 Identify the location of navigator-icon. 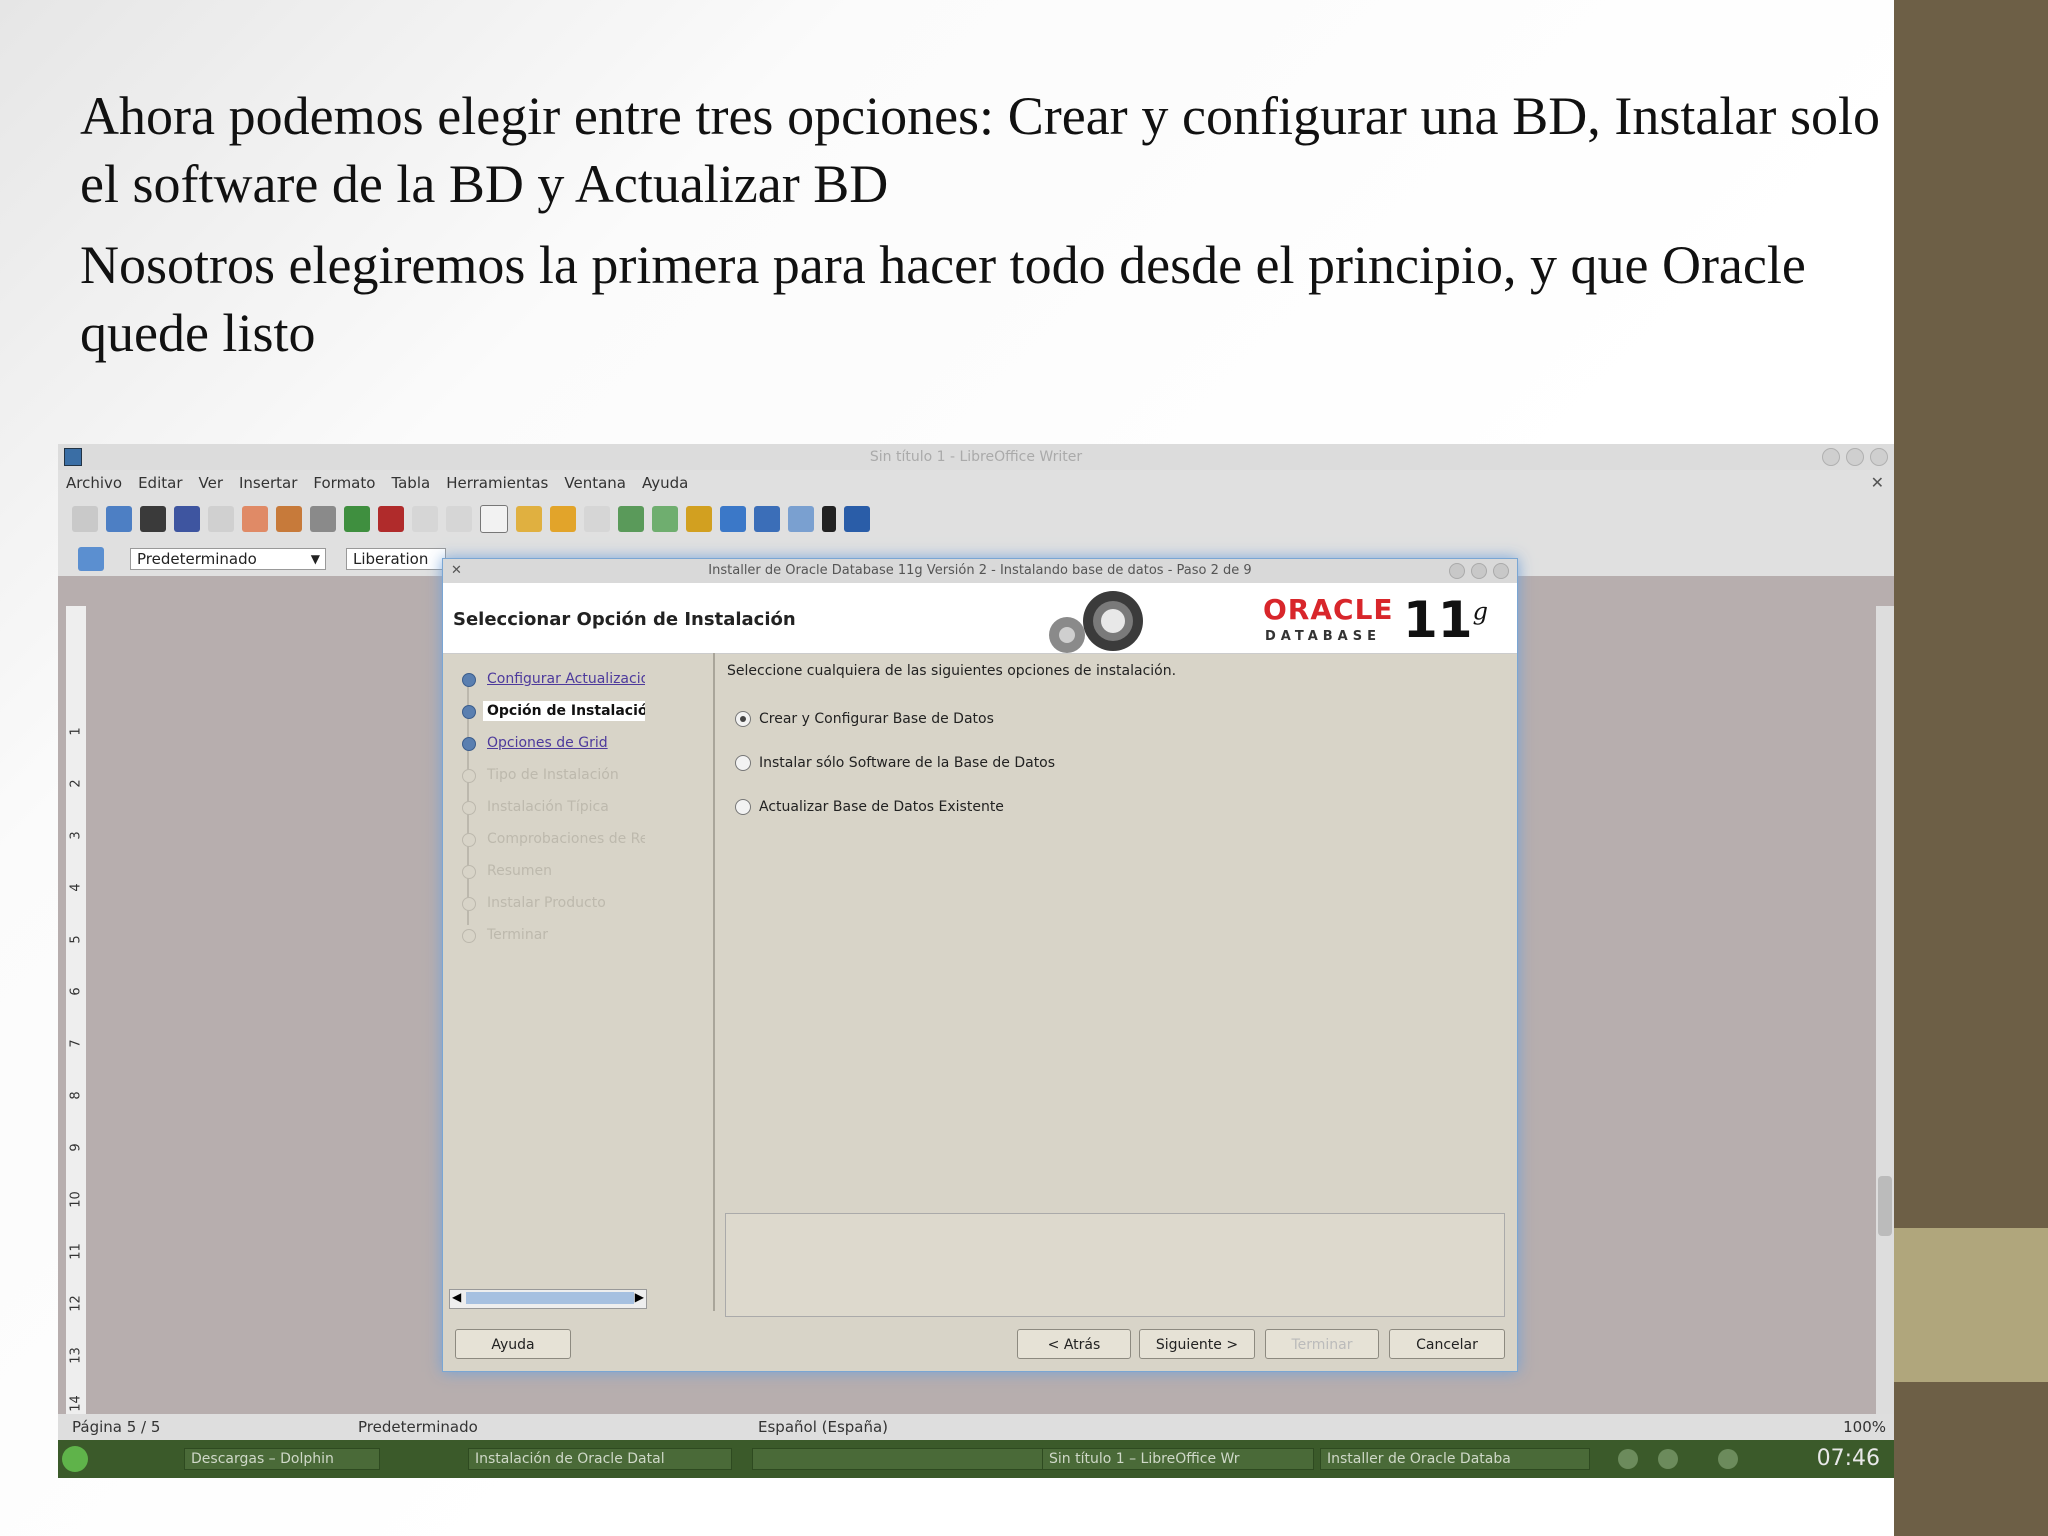
(733, 519).